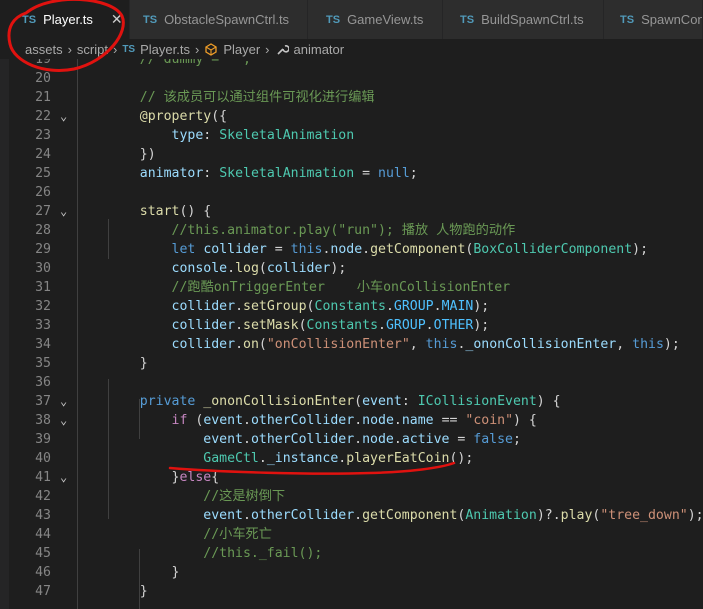 Image resolution: width=703 pixels, height=609 pixels. Describe the element at coordinates (43, 553) in the screenshot. I see `line-number: 45` at that location.